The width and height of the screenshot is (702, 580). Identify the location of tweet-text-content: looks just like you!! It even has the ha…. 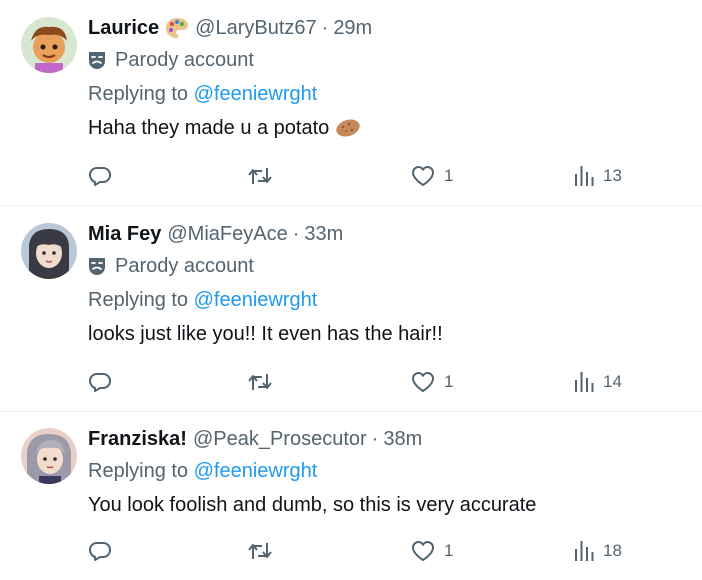
(265, 334).